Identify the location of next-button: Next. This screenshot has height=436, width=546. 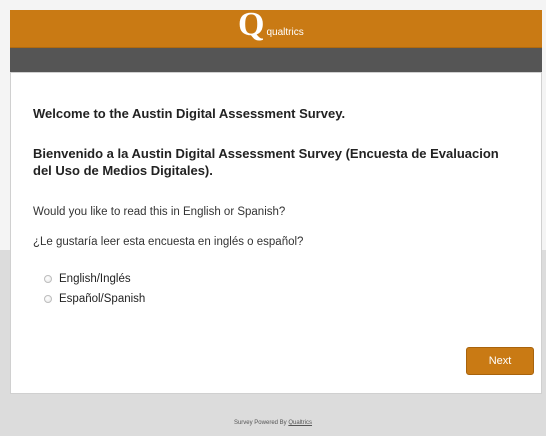
(500, 361).